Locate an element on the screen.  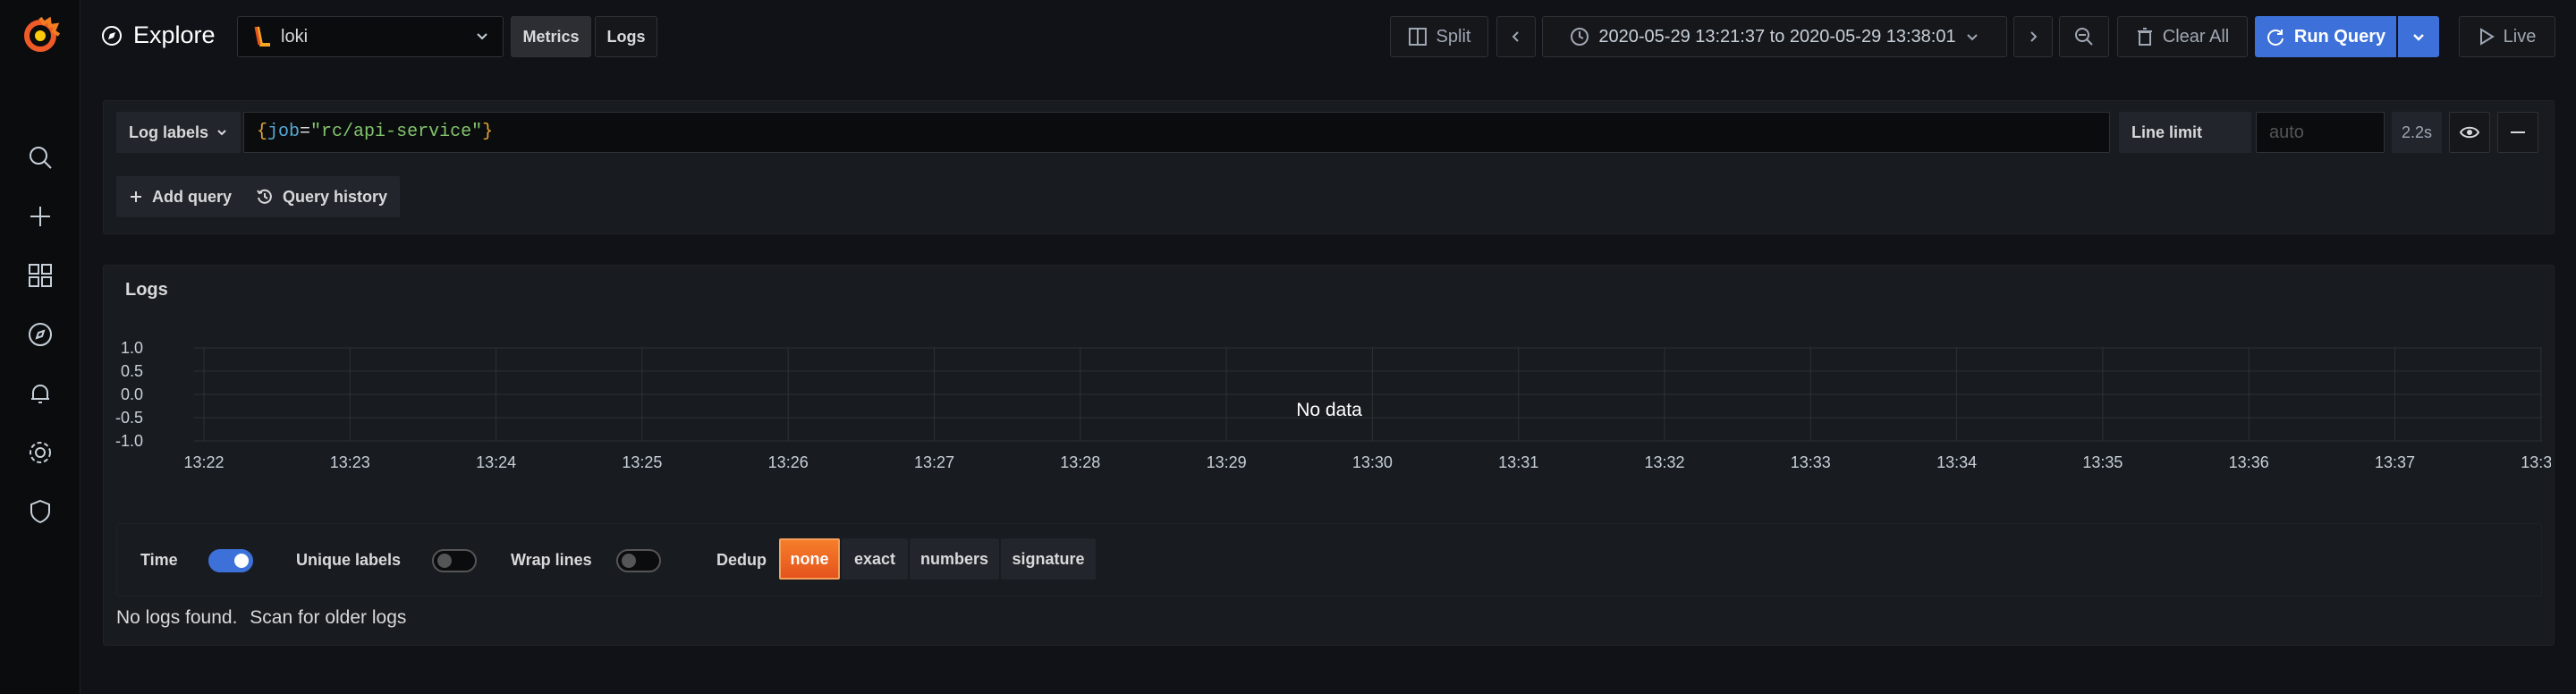
x-tick-label: 13:23 is located at coordinates (350, 462).